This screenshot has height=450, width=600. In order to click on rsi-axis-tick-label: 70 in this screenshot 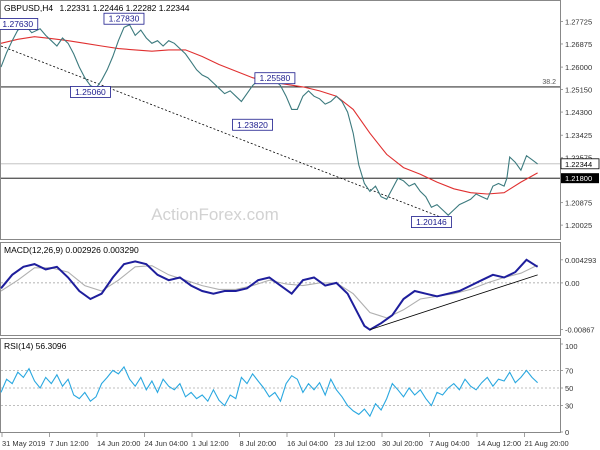, I will do `click(569, 370)`.